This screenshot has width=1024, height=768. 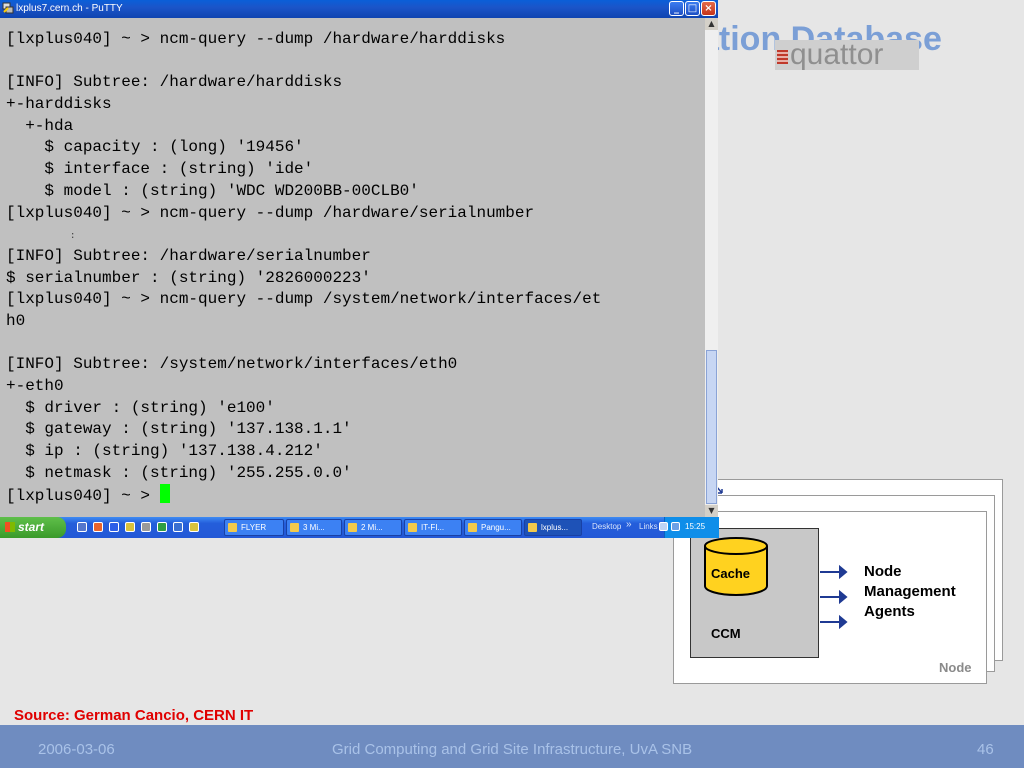 I want to click on scroll-down-arrow-icon: ▼, so click(x=711, y=511).